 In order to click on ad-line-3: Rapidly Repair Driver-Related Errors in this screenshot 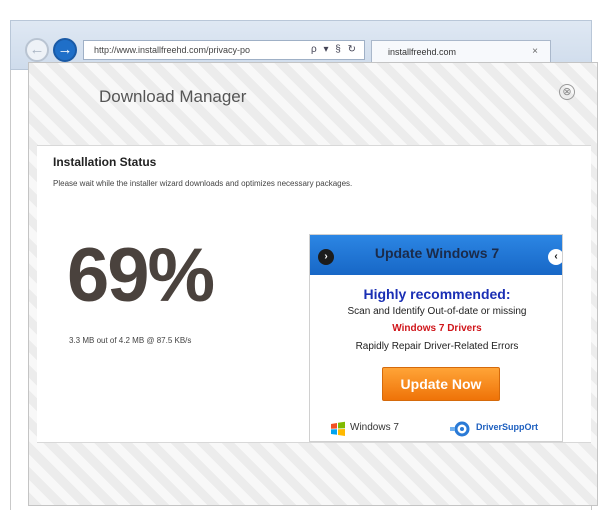, I will do `click(437, 346)`.